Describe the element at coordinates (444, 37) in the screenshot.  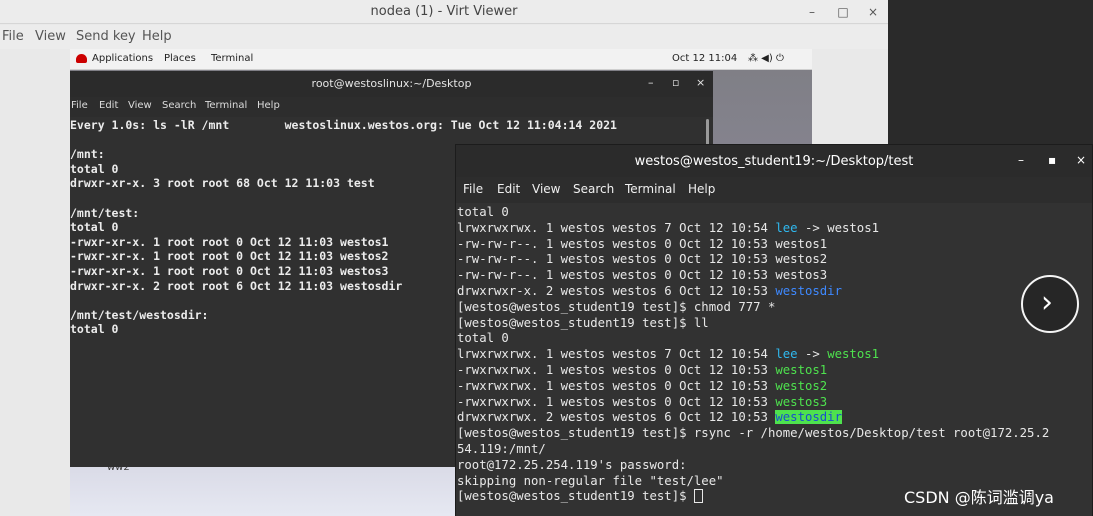
I see `viewer-menubar: File View Send key Help` at that location.